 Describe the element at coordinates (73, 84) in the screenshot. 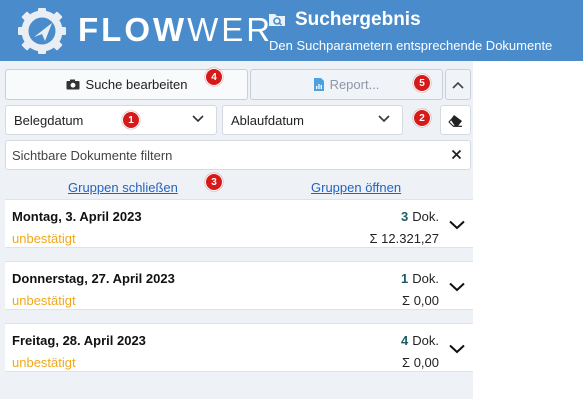

I see `camera-icon` at that location.